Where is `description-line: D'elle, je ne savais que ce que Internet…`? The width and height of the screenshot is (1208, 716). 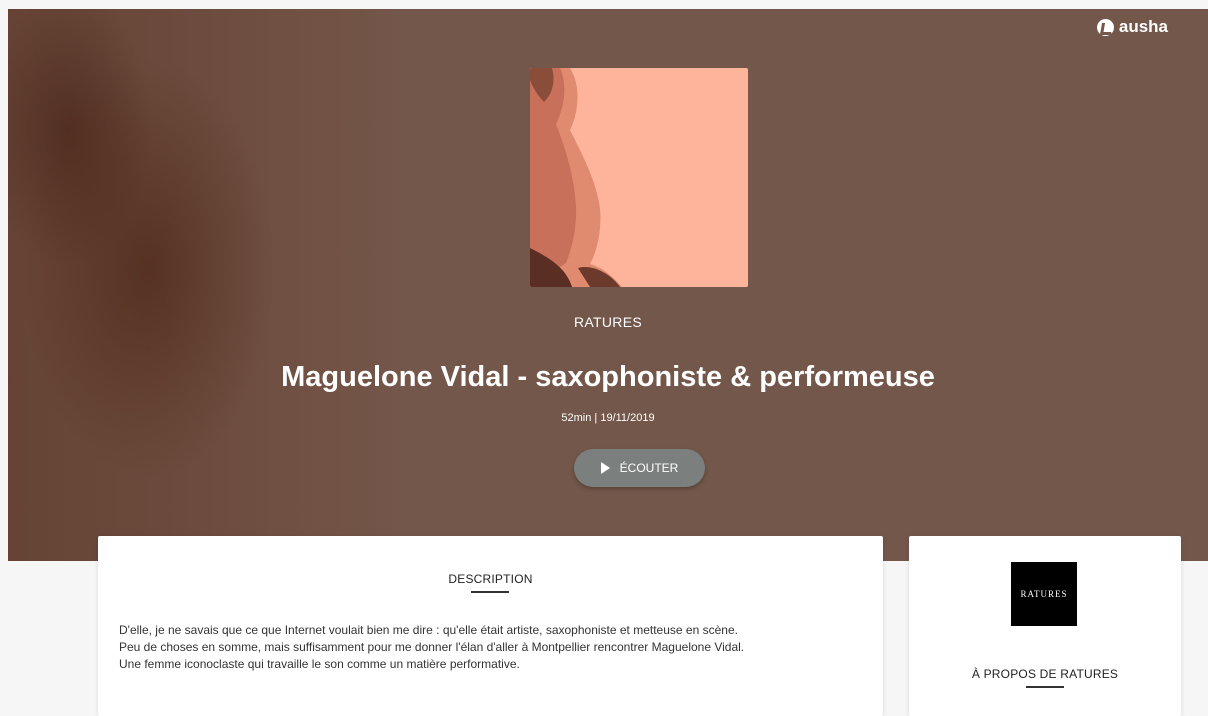 description-line: D'elle, je ne savais que ce que Internet… is located at coordinates (428, 630).